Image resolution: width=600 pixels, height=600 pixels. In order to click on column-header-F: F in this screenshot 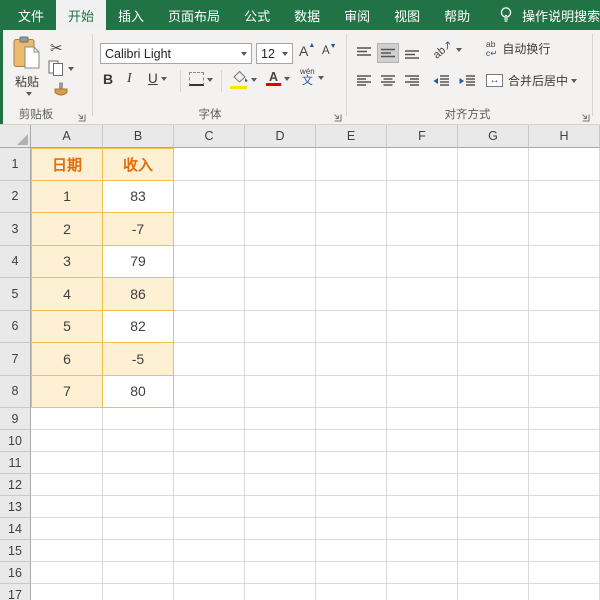, I will do `click(422, 136)`.